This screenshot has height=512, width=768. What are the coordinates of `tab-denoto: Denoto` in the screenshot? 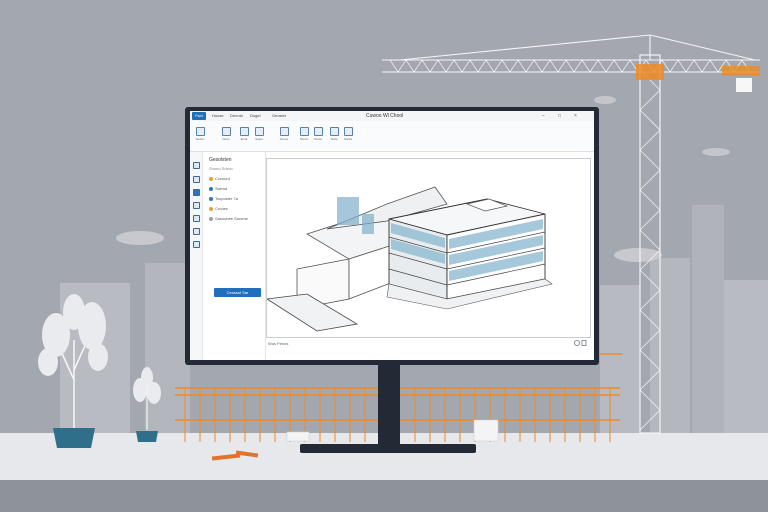 It's located at (236, 116).